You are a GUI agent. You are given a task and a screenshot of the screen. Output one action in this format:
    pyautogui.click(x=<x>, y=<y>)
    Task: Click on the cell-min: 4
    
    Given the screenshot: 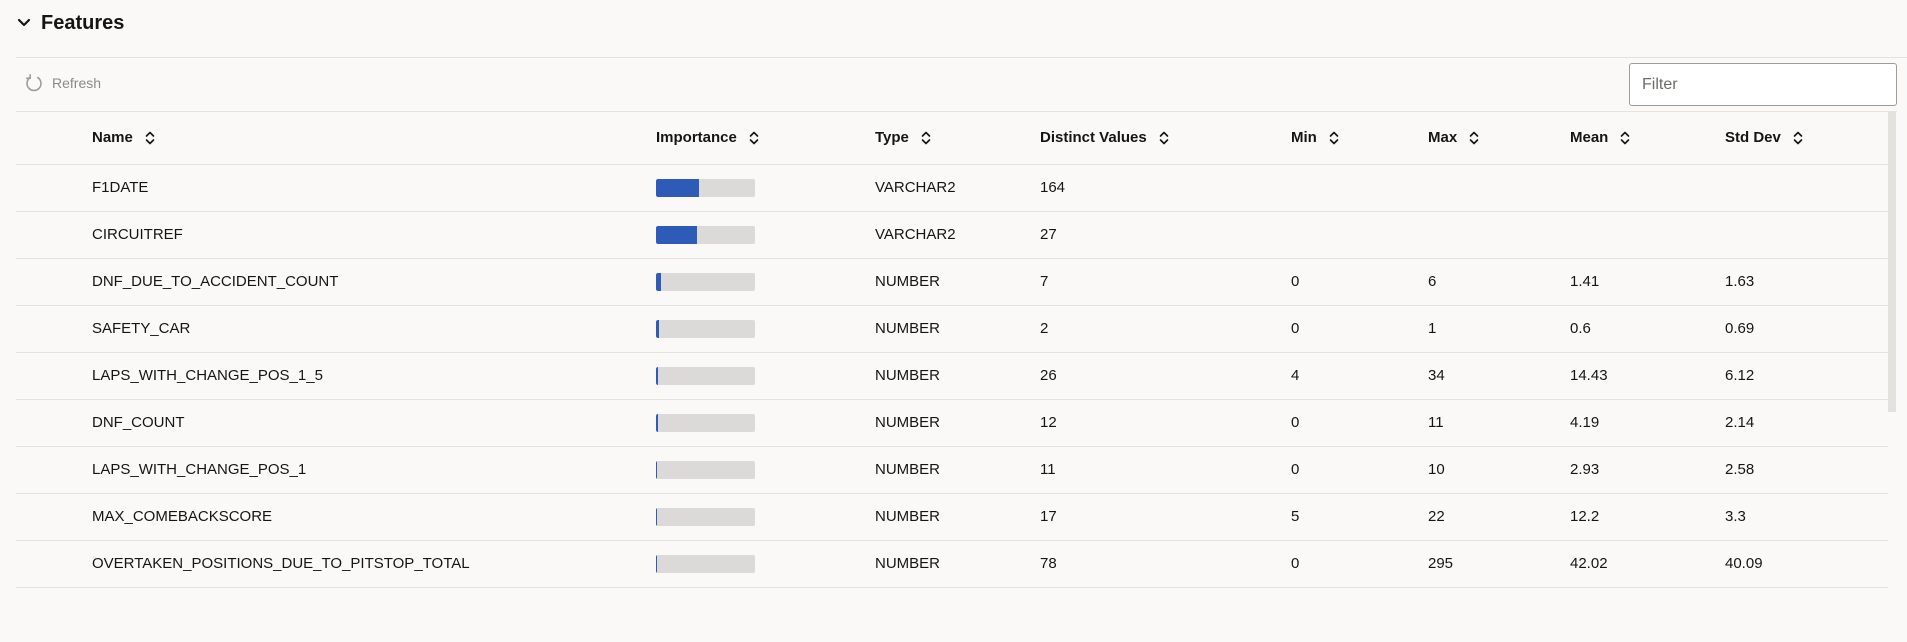 What is the action you would take?
    pyautogui.click(x=1295, y=375)
    